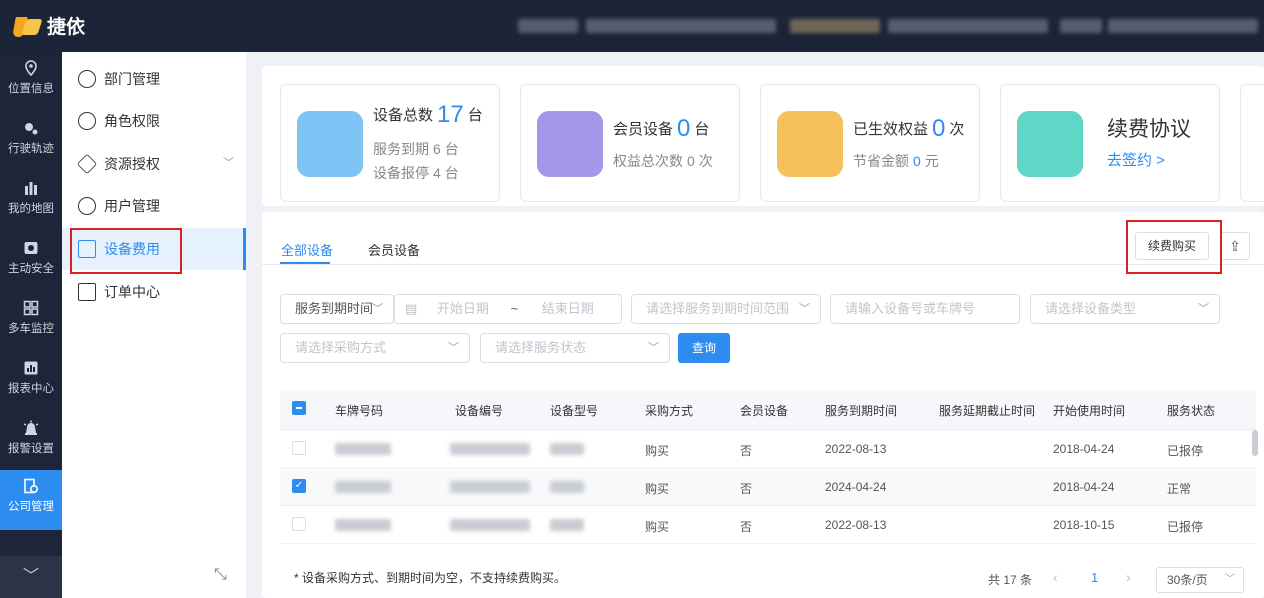 The image size is (1264, 598). What do you see at coordinates (31, 269) in the screenshot?
I see `nav-label: 主动安全` at bounding box center [31, 269].